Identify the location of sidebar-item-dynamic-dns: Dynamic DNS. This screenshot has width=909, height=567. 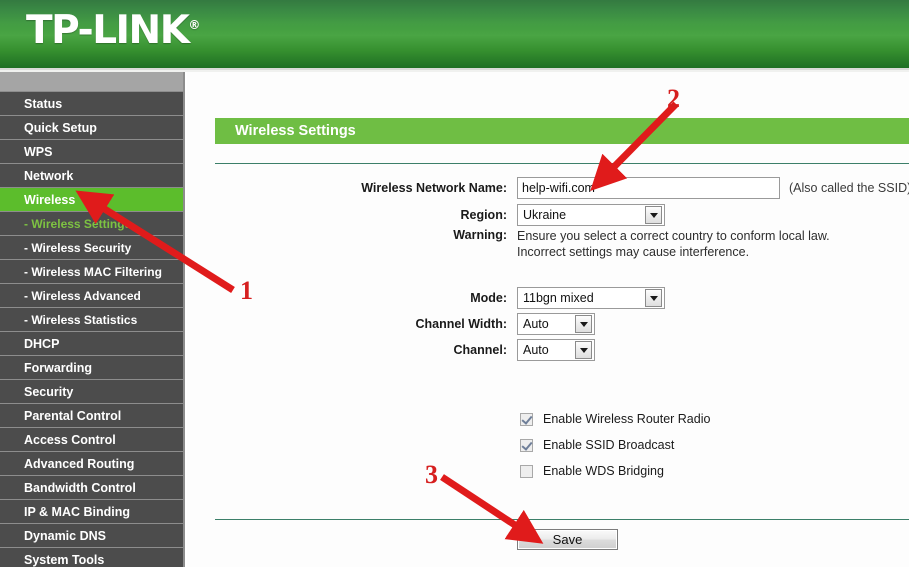
(91, 536).